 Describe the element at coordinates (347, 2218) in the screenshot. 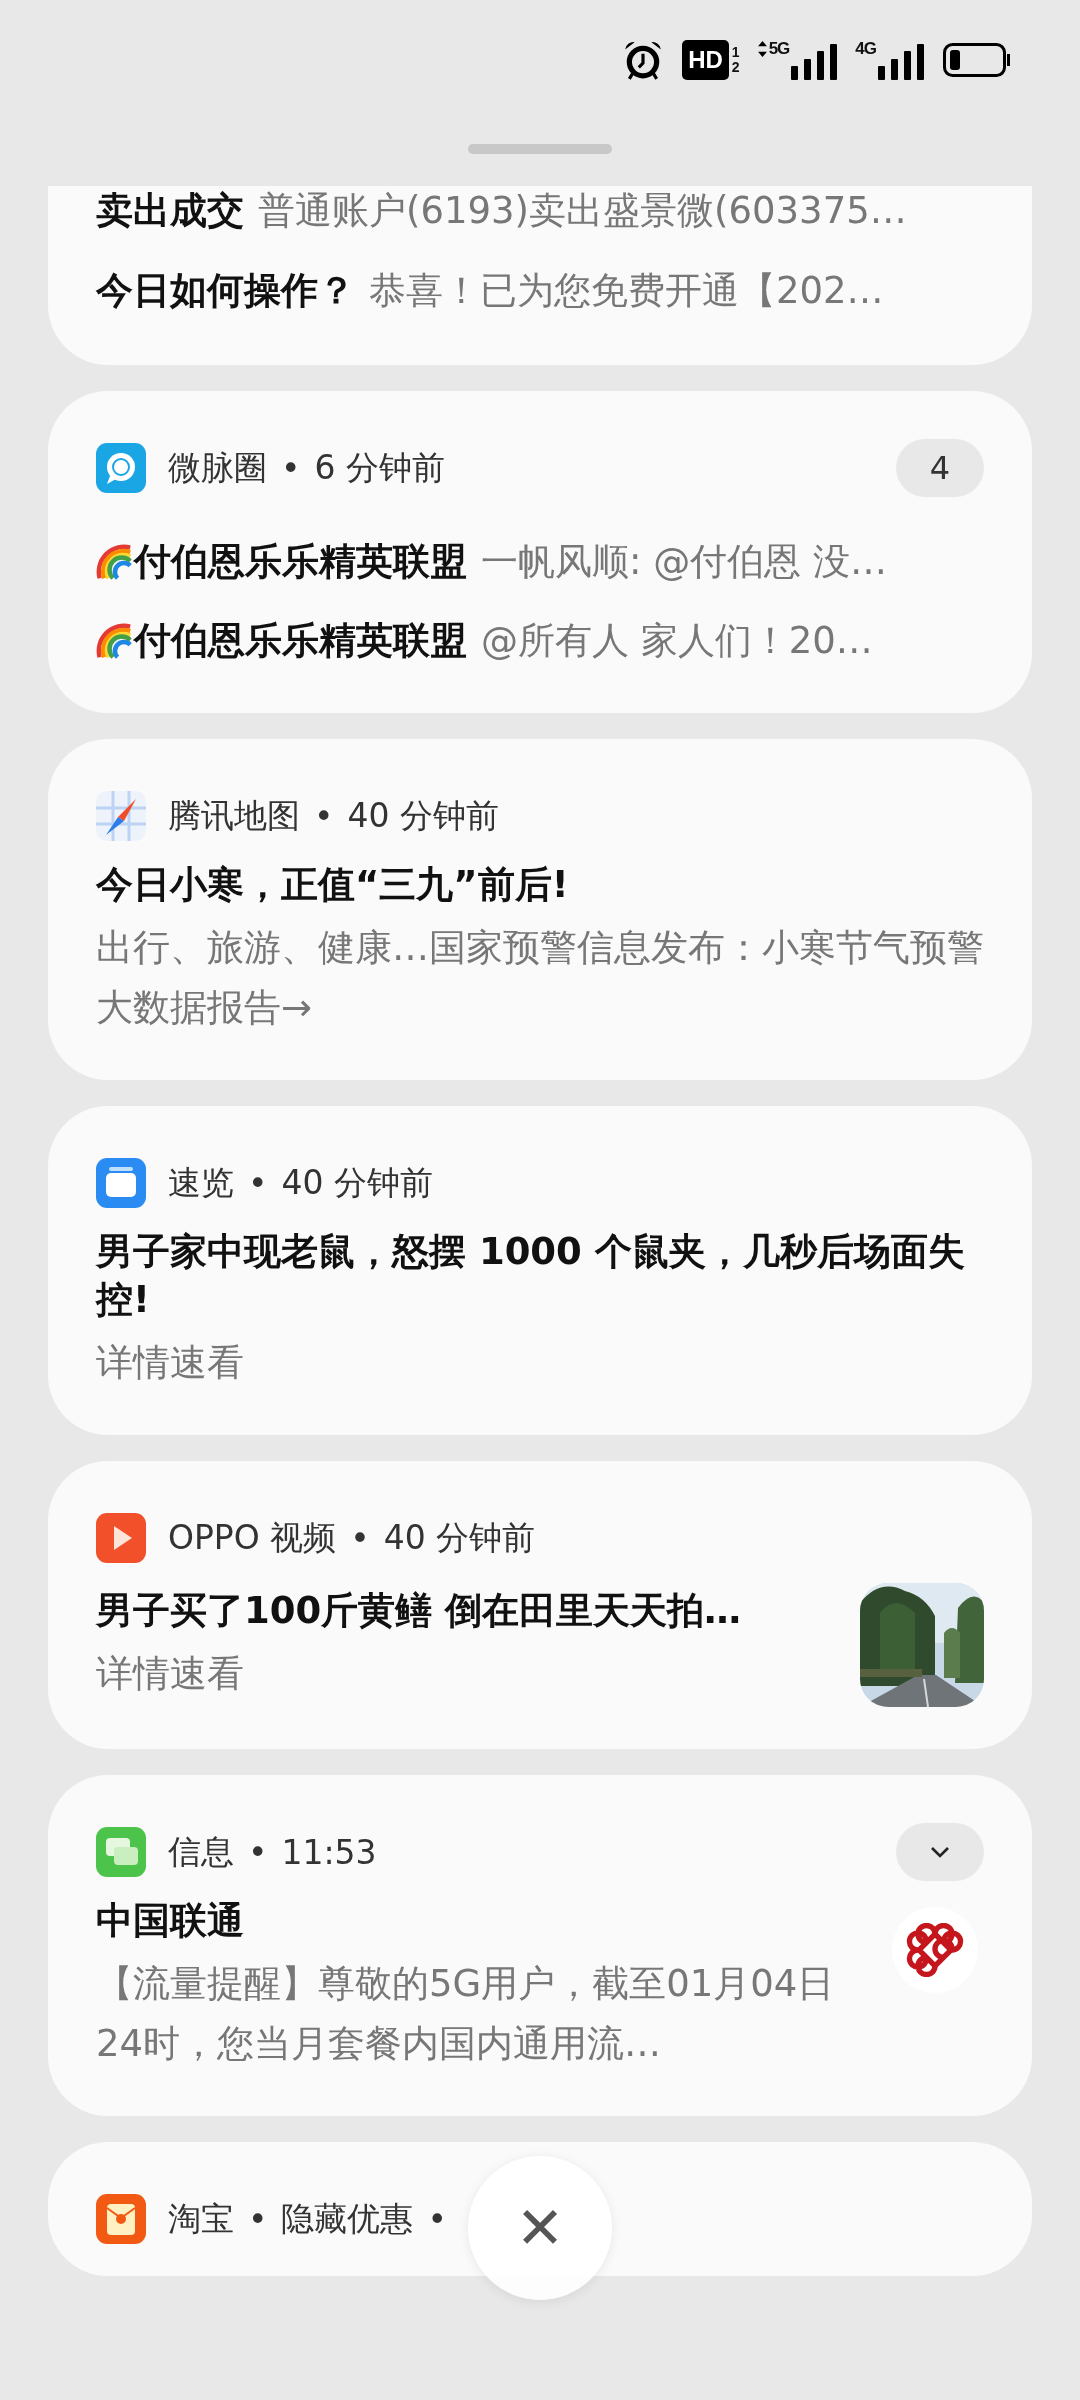

I see `header-text: 隐藏优惠` at that location.